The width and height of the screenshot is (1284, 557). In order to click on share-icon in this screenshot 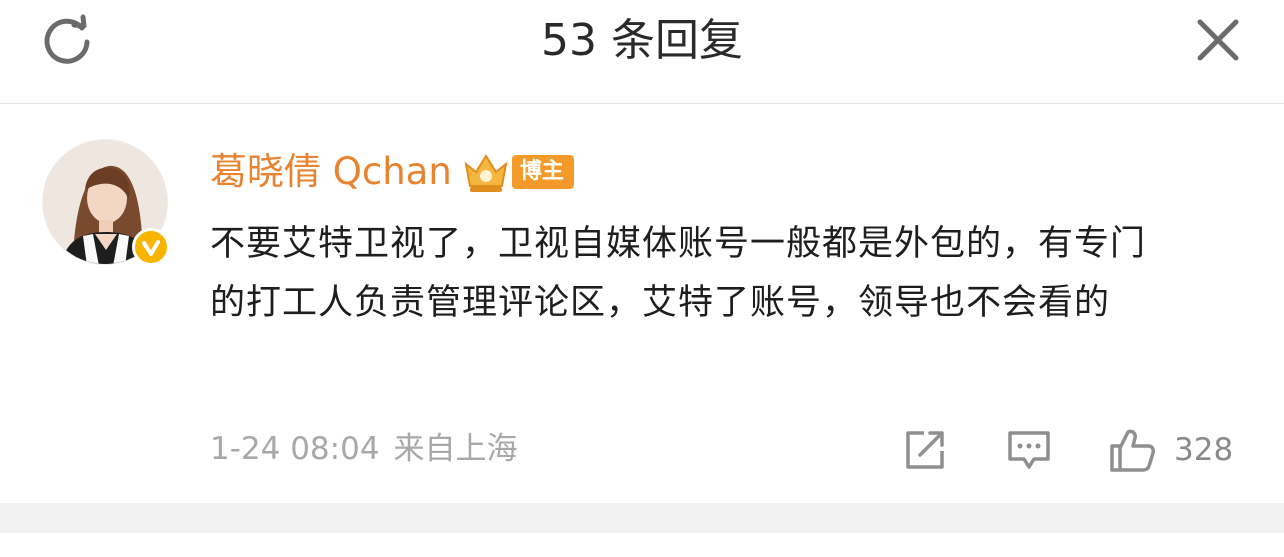, I will do `click(925, 450)`.